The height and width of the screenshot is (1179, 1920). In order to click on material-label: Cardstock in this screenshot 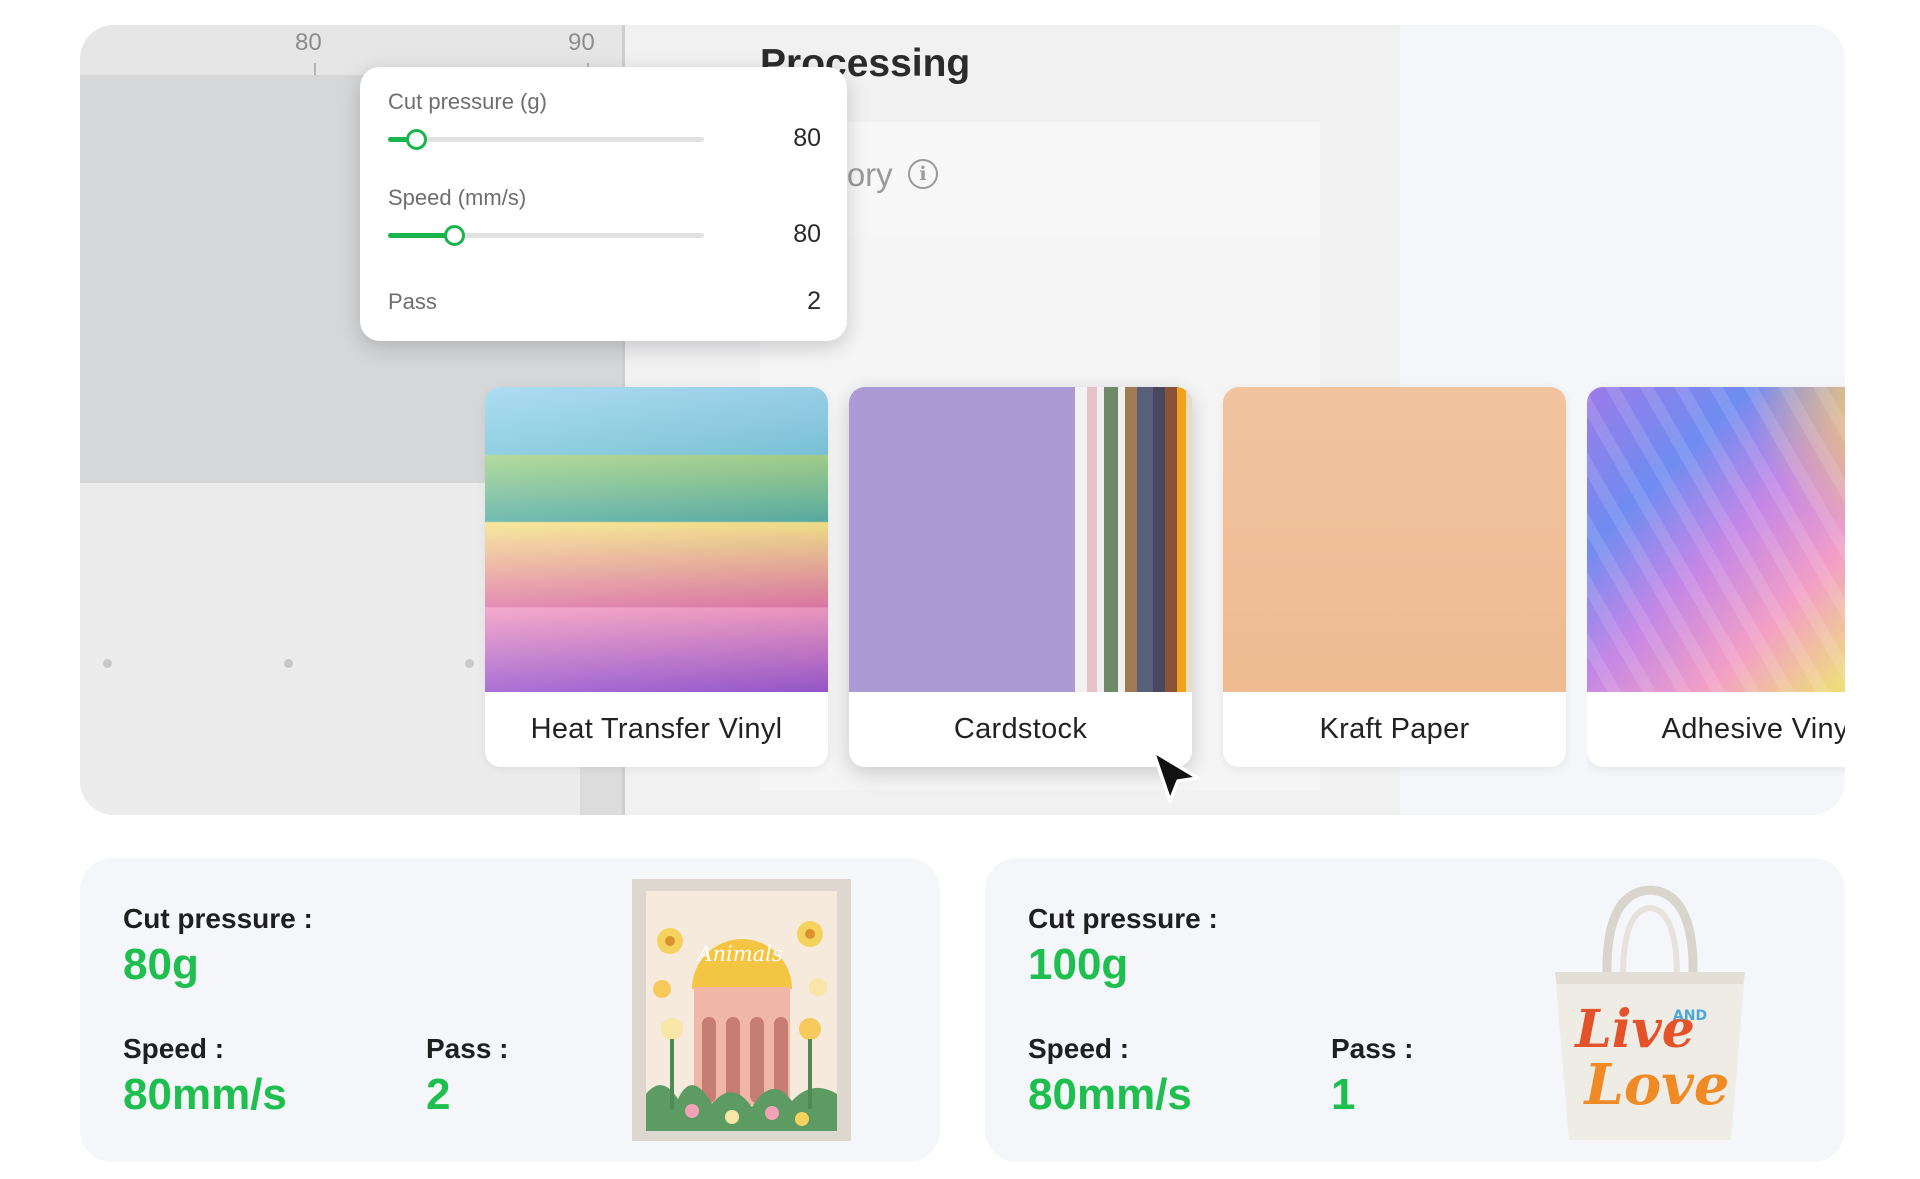, I will do `click(1020, 729)`.